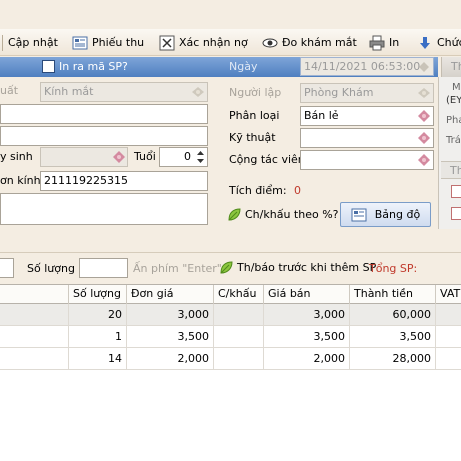 Image resolution: width=461 pixels, height=461 pixels. What do you see at coordinates (34, 294) in the screenshot?
I see `grid-column-blank` at bounding box center [34, 294].